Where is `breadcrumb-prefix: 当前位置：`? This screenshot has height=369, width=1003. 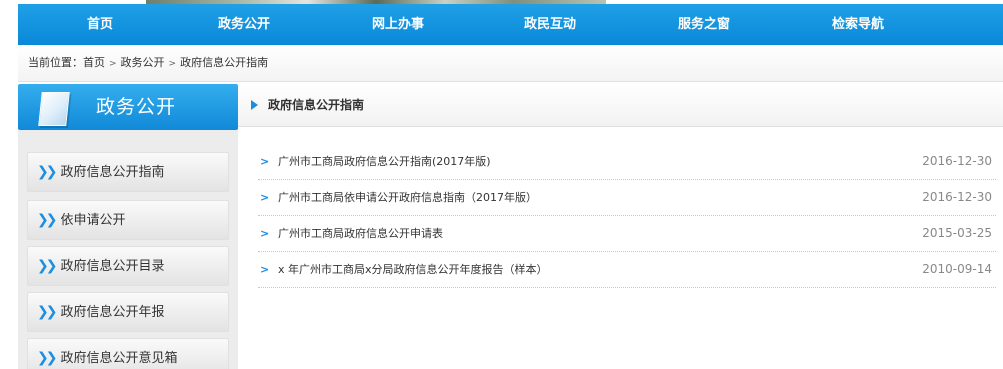 breadcrumb-prefix: 当前位置： is located at coordinates (55, 62).